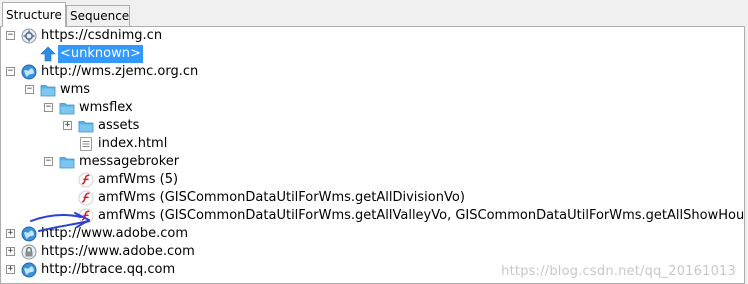 This screenshot has width=748, height=284. I want to click on gear-globe-icon, so click(29, 36).